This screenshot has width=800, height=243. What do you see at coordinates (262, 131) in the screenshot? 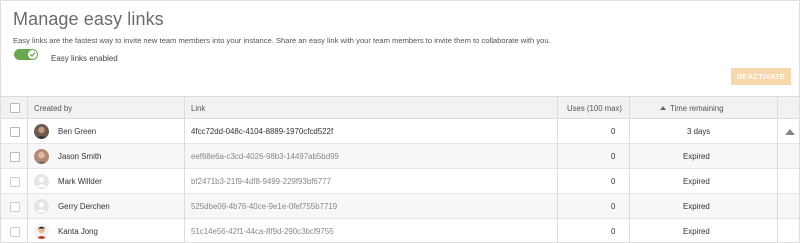
I see `link-value: 4fcc72dd-048c-4104-8889-1970cfcd522f` at bounding box center [262, 131].